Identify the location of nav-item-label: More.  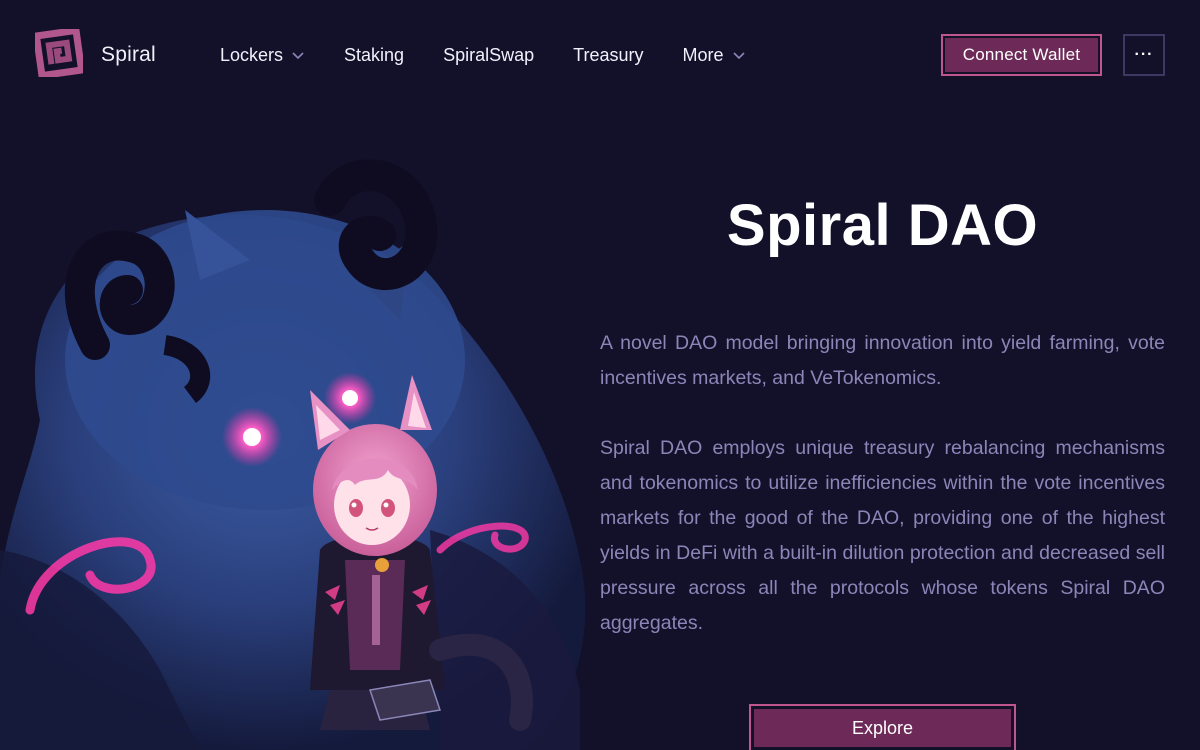
(703, 54).